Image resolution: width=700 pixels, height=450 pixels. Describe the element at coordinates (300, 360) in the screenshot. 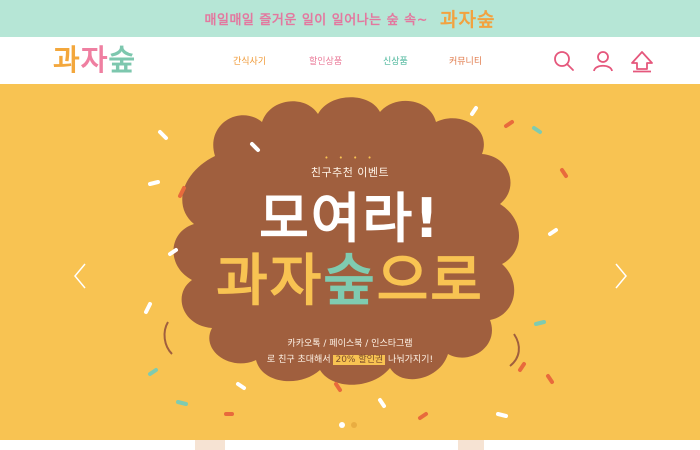

I see `sub-line-2-pre: 로 친구 초대해서` at that location.